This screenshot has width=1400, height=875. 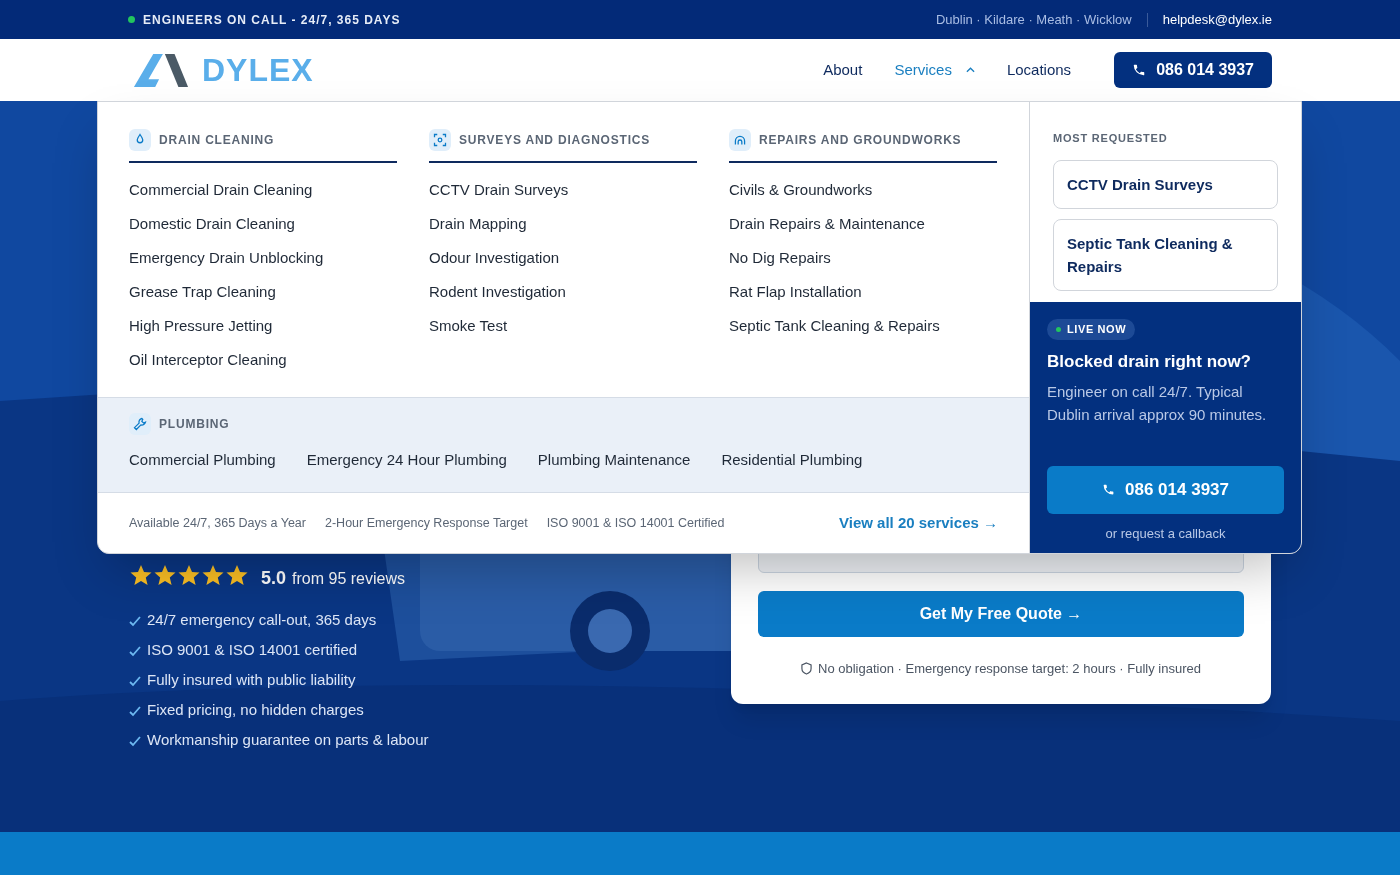 What do you see at coordinates (255, 710) in the screenshot?
I see `feature-text: Fixed pricing, no hidden charges` at bounding box center [255, 710].